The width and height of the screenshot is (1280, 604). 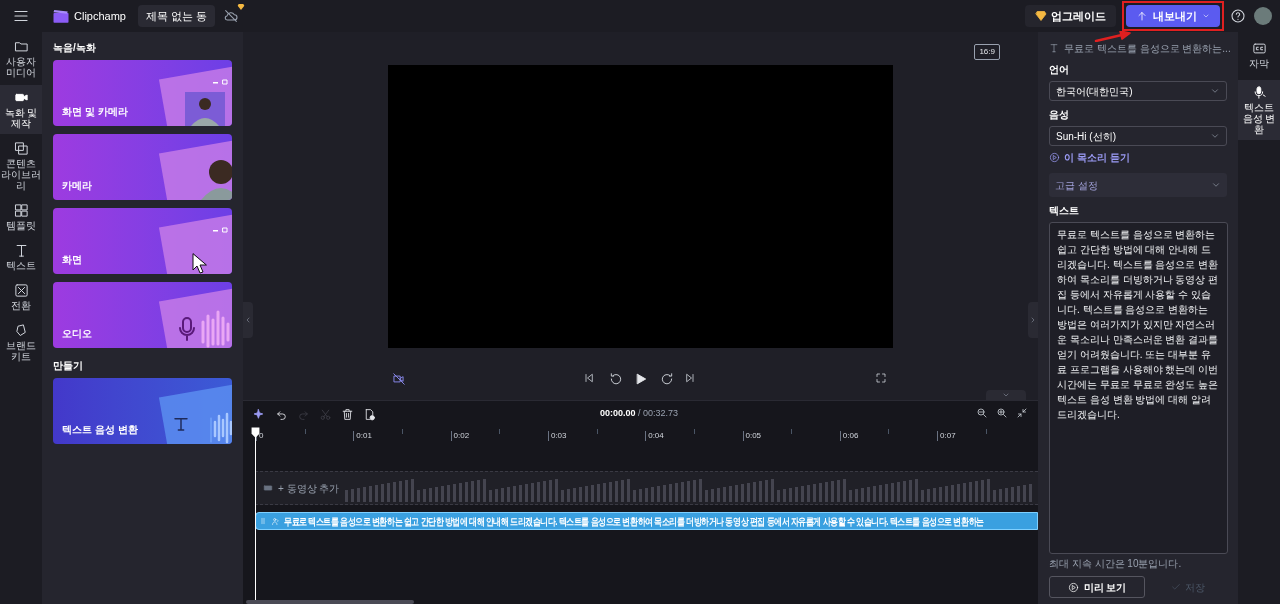 I want to click on timecode: 00:00.00 / 00:32.73, so click(x=639, y=413).